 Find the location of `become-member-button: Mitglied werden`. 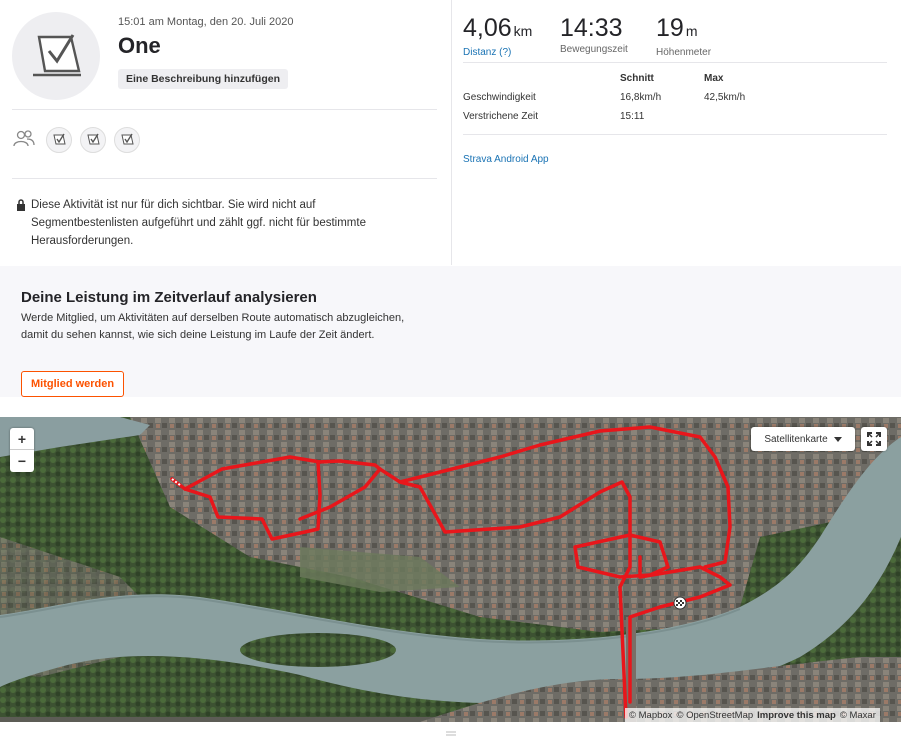

become-member-button: Mitglied werden is located at coordinates (73, 384).